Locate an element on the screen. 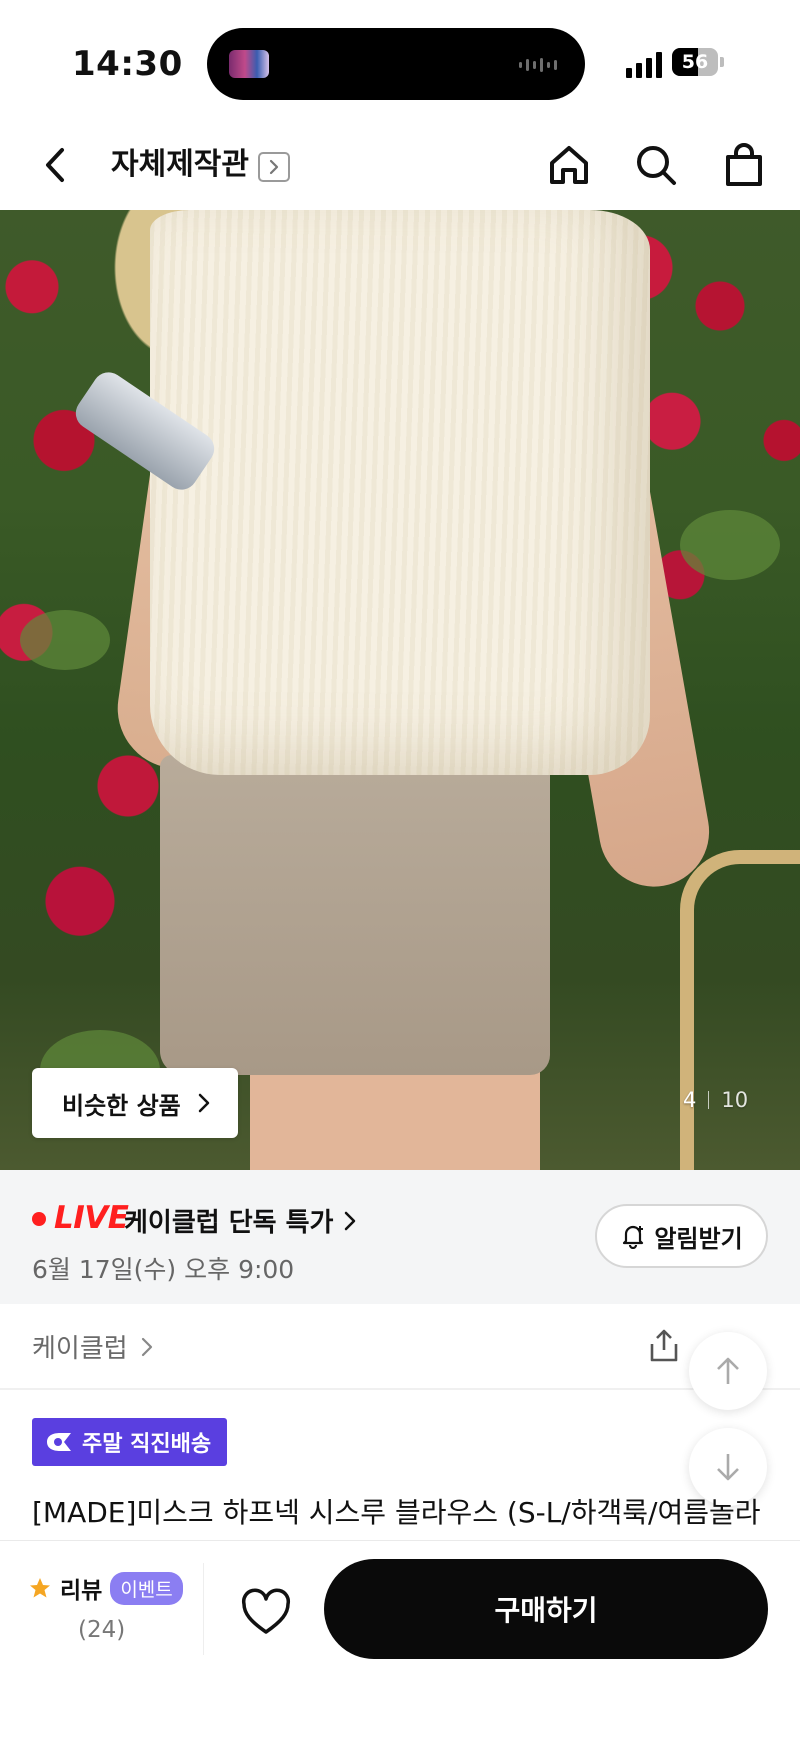 The width and height of the screenshot is (800, 1740). divider is located at coordinates (203, 1609).